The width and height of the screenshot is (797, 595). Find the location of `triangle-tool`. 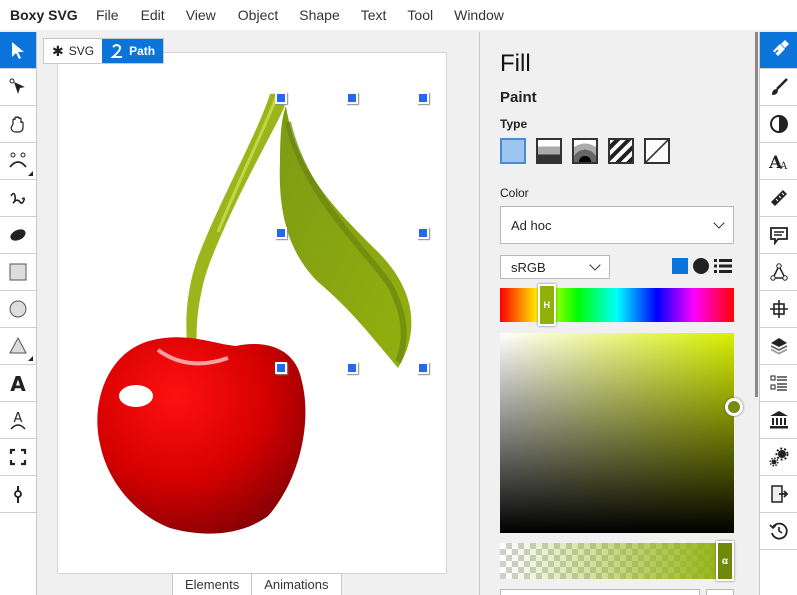

triangle-tool is located at coordinates (18, 346).